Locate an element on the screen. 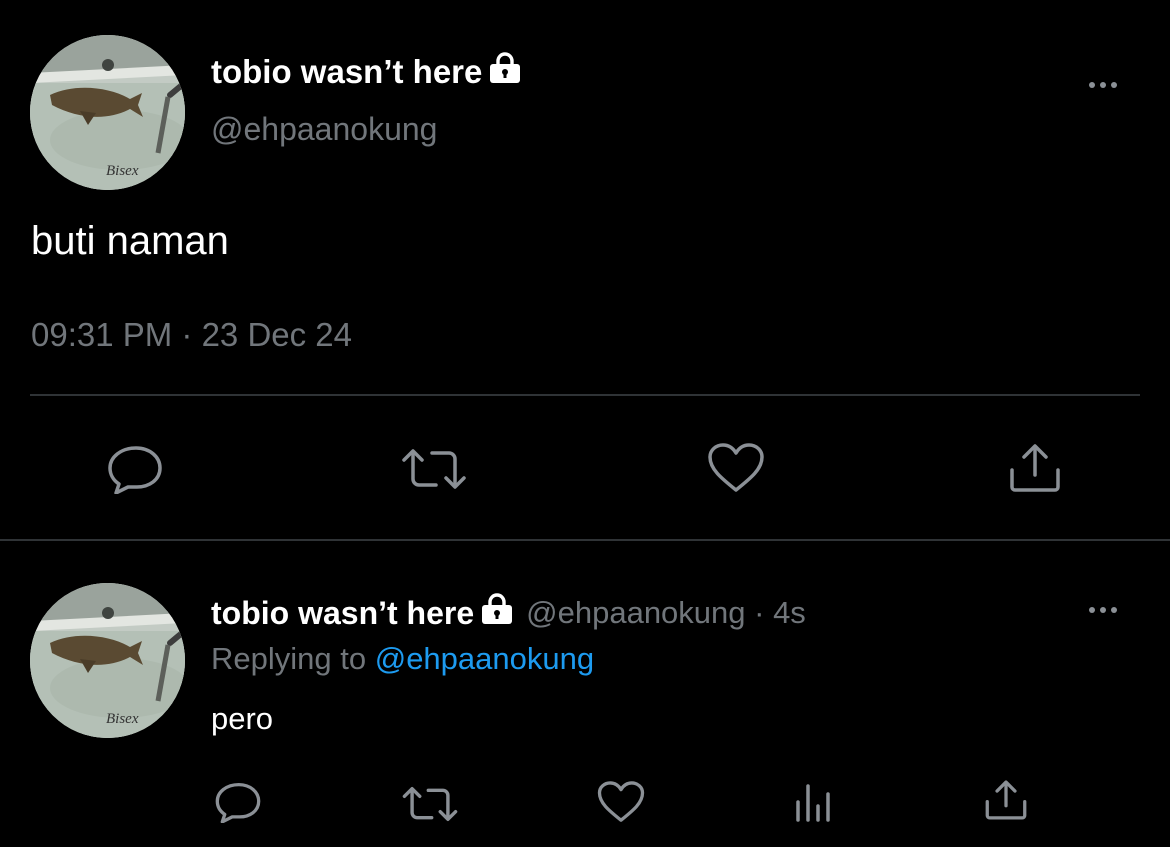 This screenshot has width=1170, height=847. handle: @ehpaanokung is located at coordinates (324, 129).